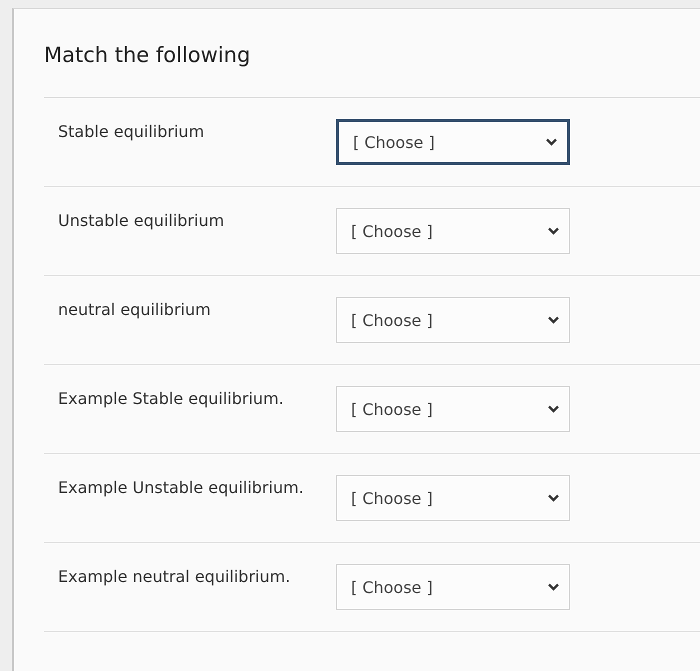  Describe the element at coordinates (131, 131) in the screenshot. I see `match-label: Stable equilibrium` at that location.